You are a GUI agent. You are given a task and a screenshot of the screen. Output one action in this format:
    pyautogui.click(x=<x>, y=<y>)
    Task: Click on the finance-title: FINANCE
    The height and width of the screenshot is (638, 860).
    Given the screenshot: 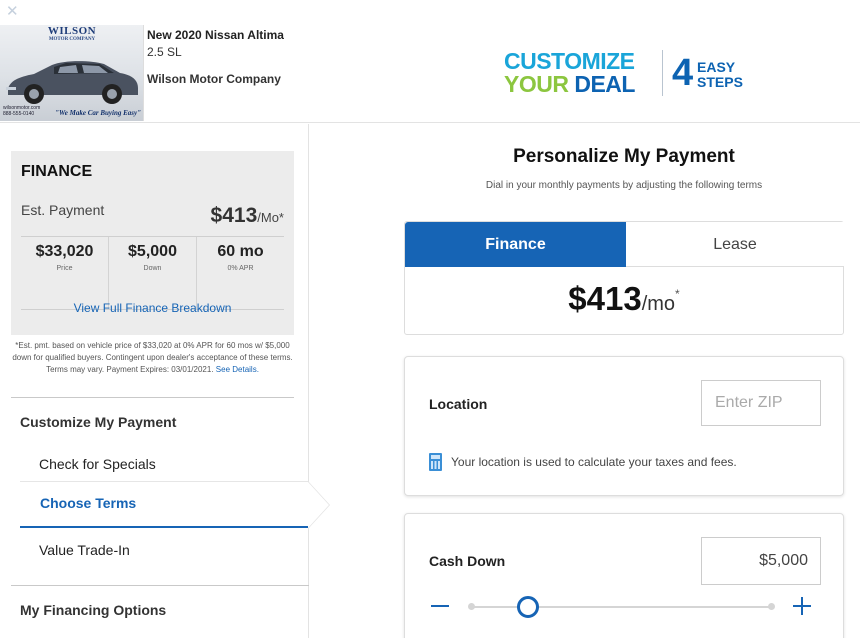 What is the action you would take?
    pyautogui.click(x=57, y=171)
    